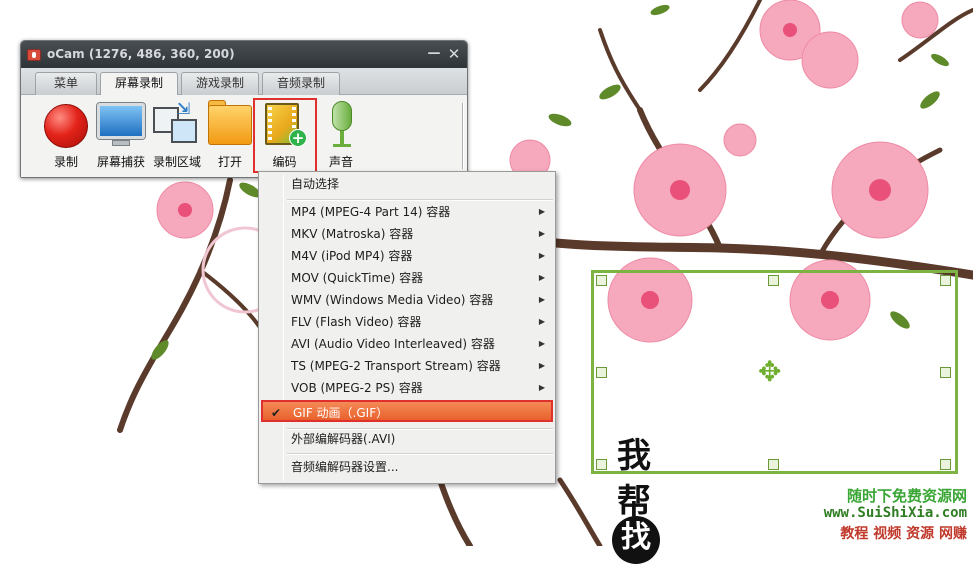  Describe the element at coordinates (342, 145) in the screenshot. I see `microphone-base-icon` at that location.